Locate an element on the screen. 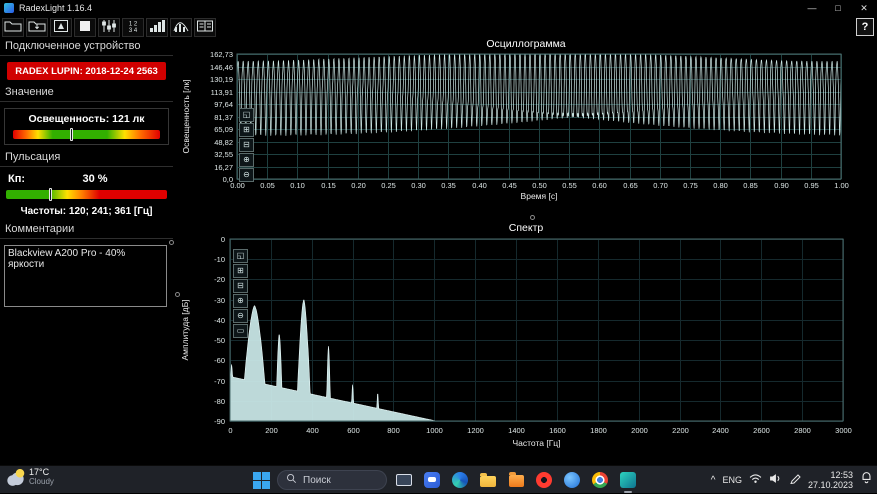 The width and height of the screenshot is (877, 494). svg-text: 3 4 is located at coordinates (133, 30).